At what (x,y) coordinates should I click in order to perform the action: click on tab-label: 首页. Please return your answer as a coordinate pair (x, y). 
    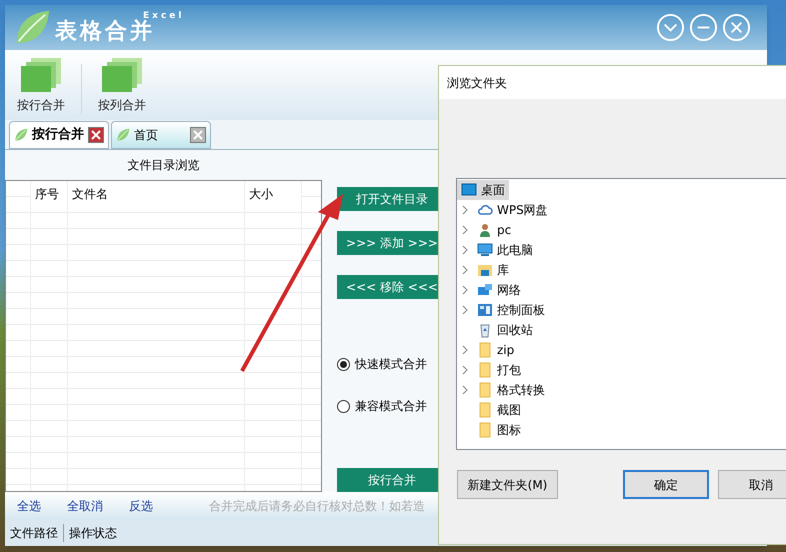
    Looking at the image, I should click on (146, 135).